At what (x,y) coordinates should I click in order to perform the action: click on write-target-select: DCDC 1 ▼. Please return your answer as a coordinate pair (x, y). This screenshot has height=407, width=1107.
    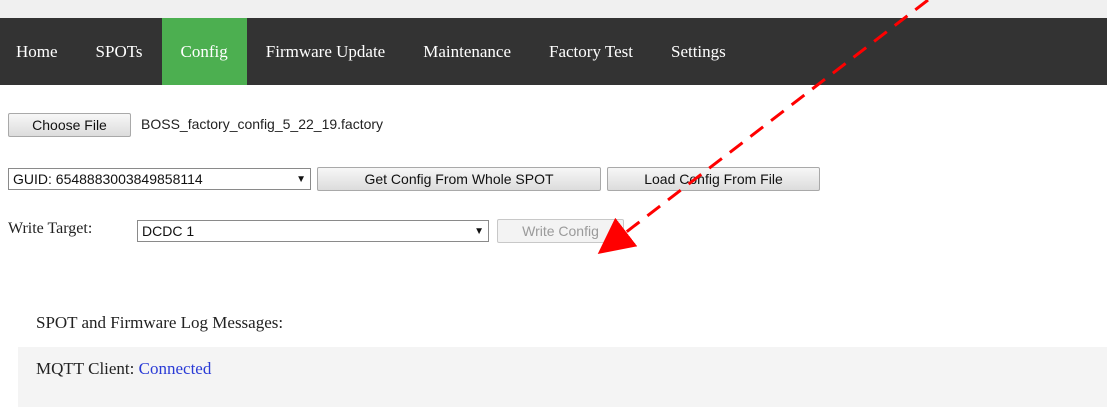
    Looking at the image, I should click on (313, 231).